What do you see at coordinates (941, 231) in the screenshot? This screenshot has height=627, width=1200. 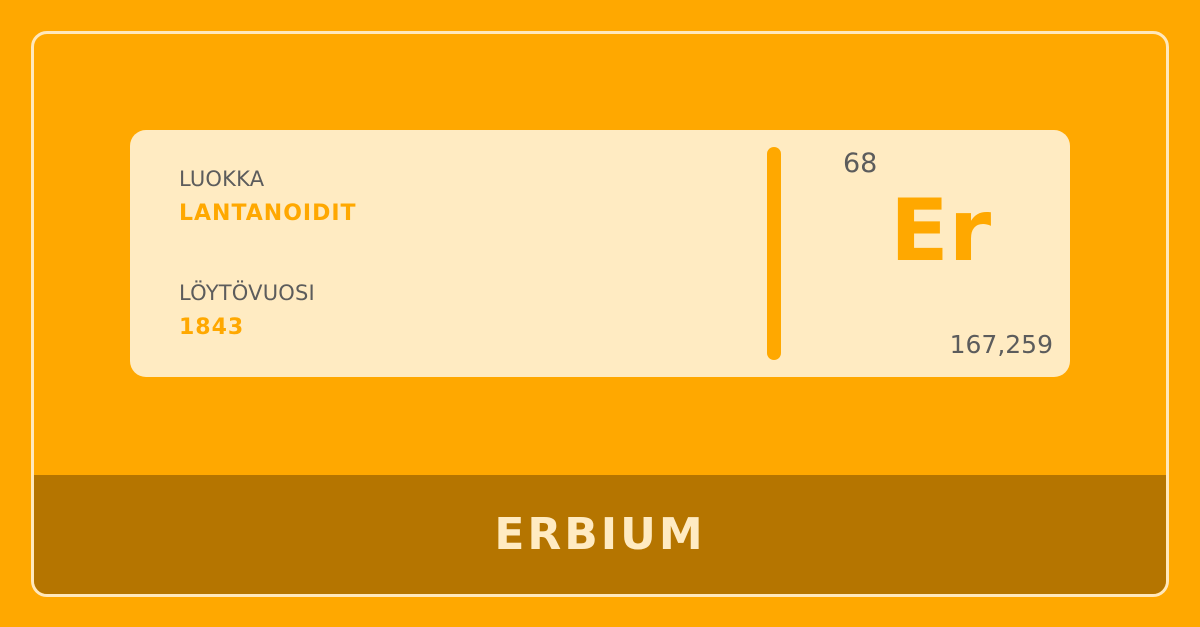 I see `element-symbol: Er` at bounding box center [941, 231].